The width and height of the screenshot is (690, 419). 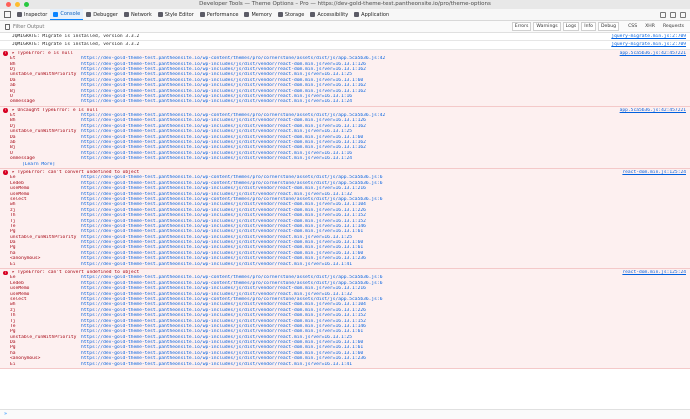 I want to click on tab-application: Application, so click(x=371, y=14).